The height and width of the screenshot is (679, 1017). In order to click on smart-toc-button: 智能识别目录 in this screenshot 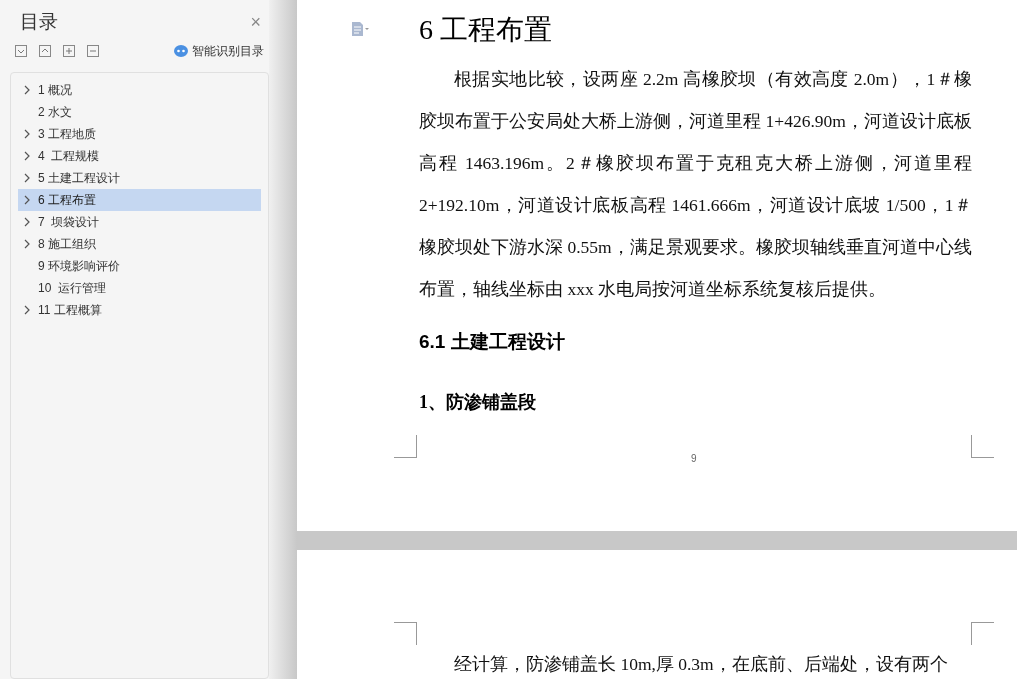, I will do `click(228, 50)`.